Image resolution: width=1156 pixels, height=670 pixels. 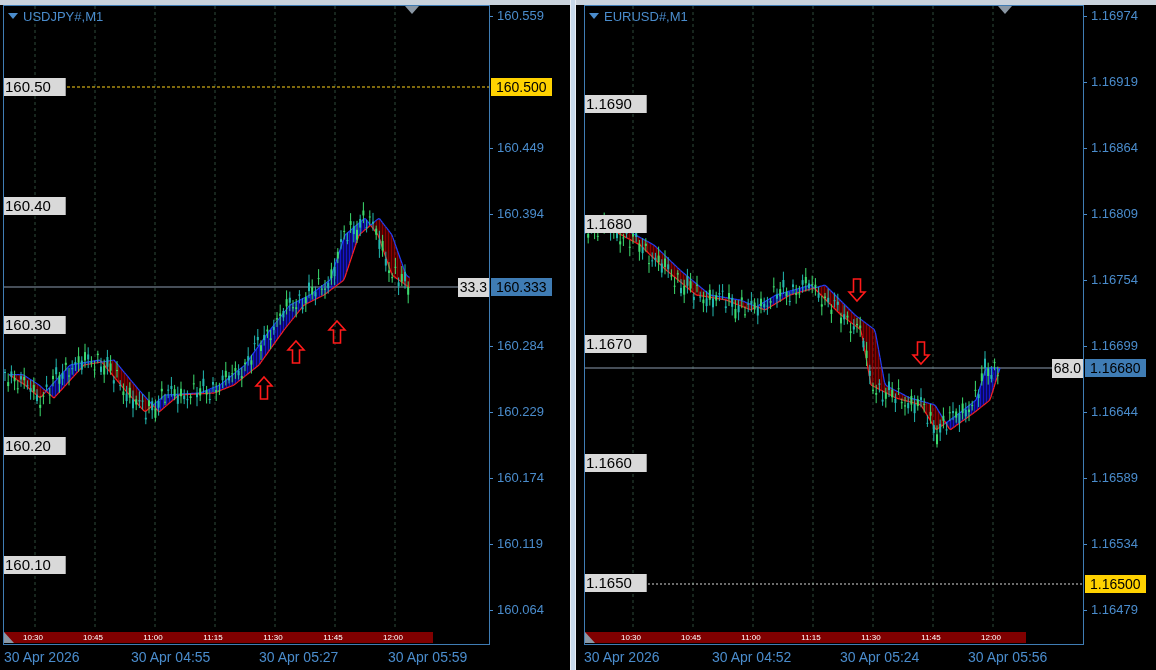 What do you see at coordinates (35, 87) in the screenshot?
I see `level-label: 160.50` at bounding box center [35, 87].